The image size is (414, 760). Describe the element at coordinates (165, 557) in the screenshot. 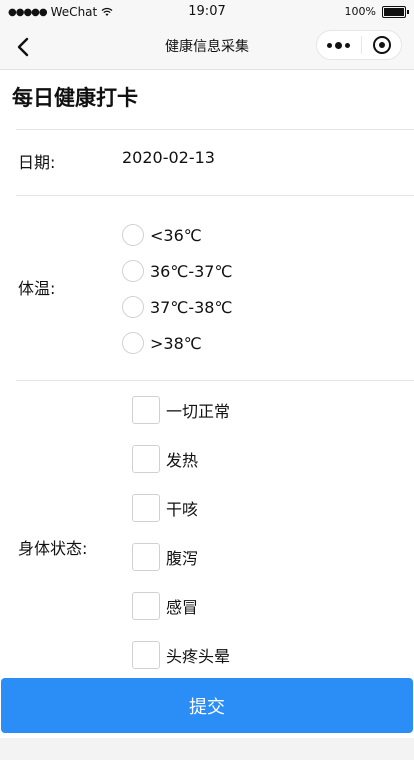

I see `condition-option: 腹泻` at that location.